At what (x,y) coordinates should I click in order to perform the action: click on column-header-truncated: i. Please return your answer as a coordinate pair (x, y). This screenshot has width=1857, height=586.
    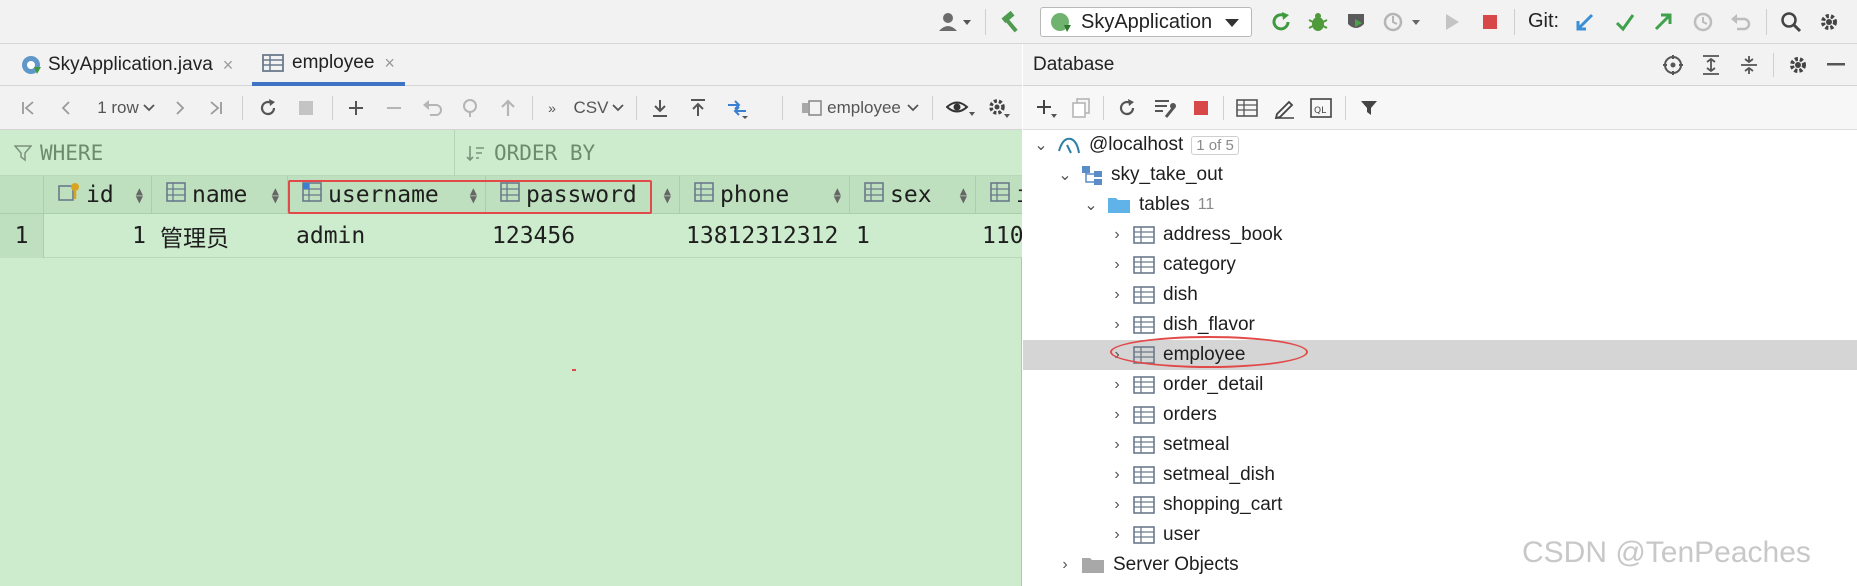
    Looking at the image, I should click on (999, 195).